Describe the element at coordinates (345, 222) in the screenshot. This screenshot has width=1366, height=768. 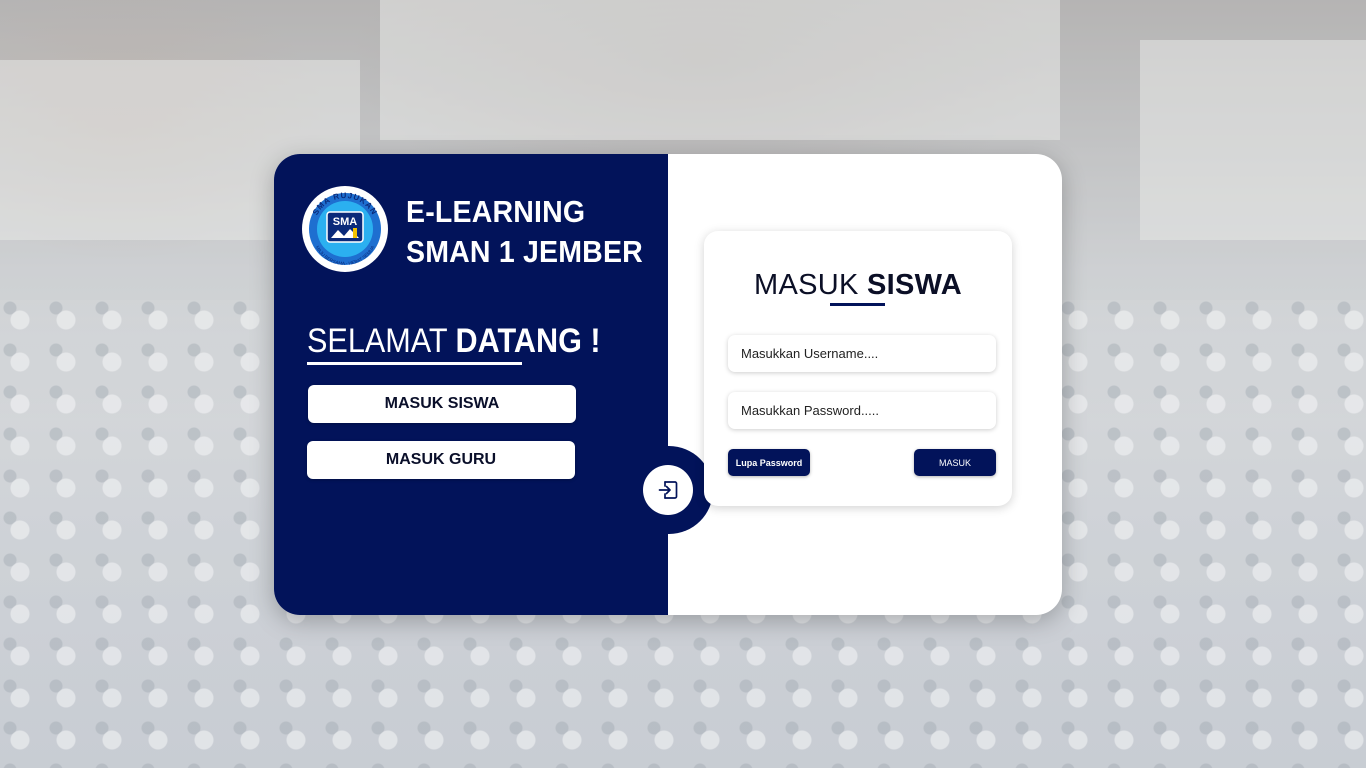
I see `svg-text: SMA` at that location.